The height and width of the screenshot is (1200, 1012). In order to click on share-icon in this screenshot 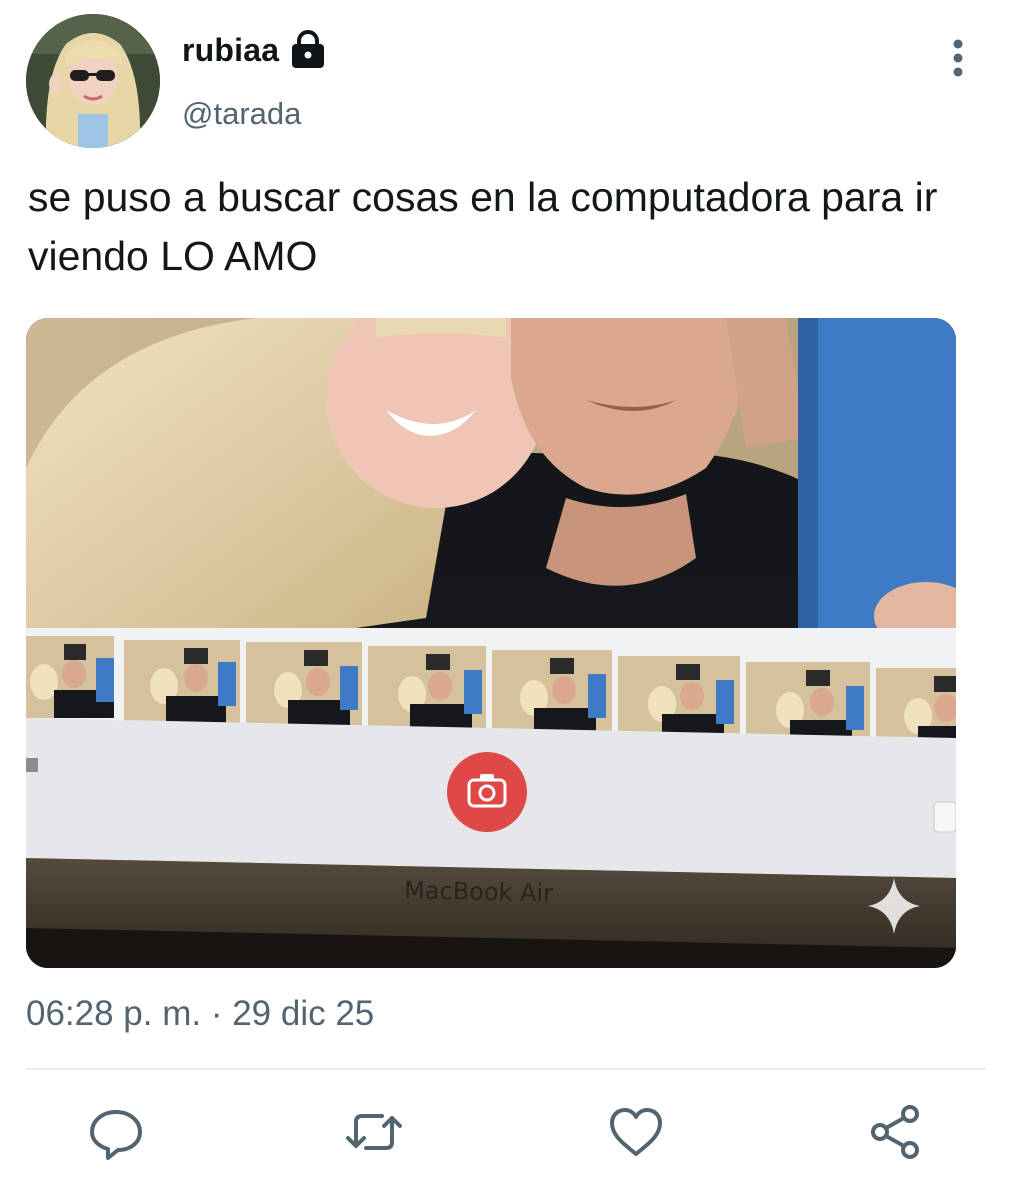, I will do `click(895, 1132)`.